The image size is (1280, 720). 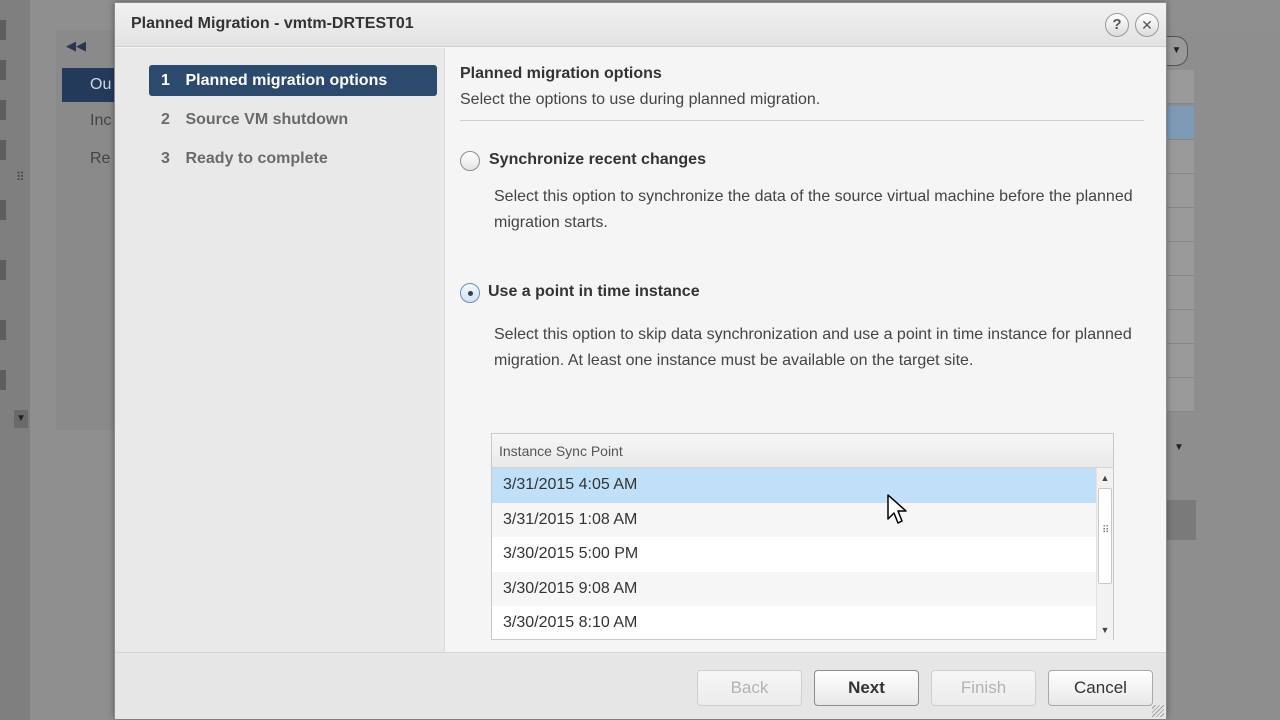 What do you see at coordinates (802, 120) in the screenshot?
I see `divider` at bounding box center [802, 120].